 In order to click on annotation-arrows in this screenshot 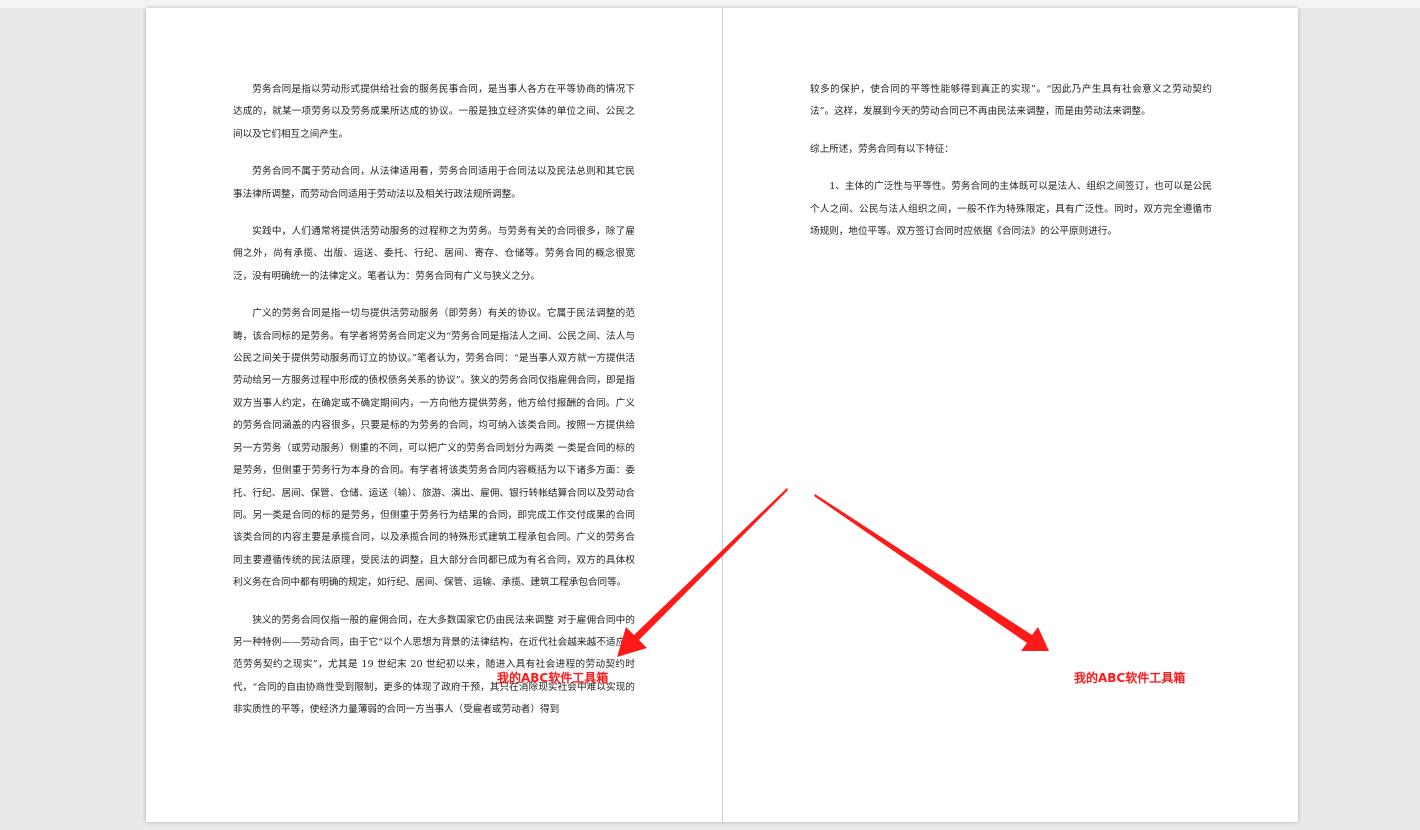, I will do `click(833, 572)`.